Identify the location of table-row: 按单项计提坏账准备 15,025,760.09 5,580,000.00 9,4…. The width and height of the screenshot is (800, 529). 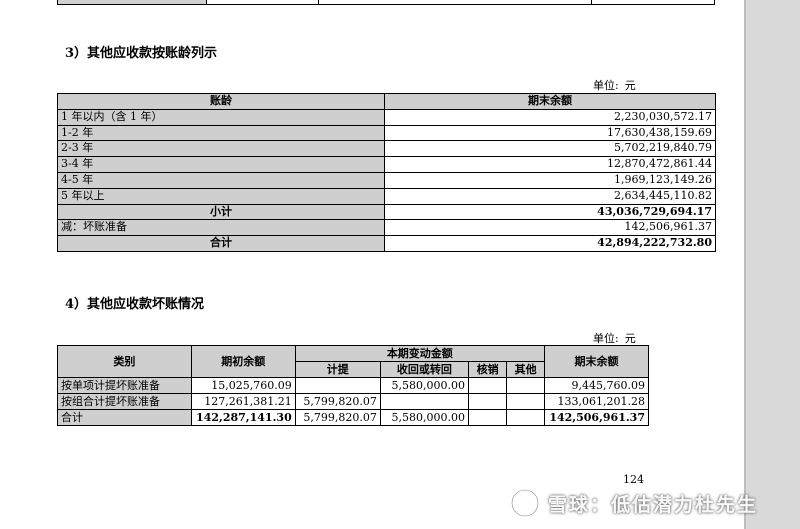
(353, 385).